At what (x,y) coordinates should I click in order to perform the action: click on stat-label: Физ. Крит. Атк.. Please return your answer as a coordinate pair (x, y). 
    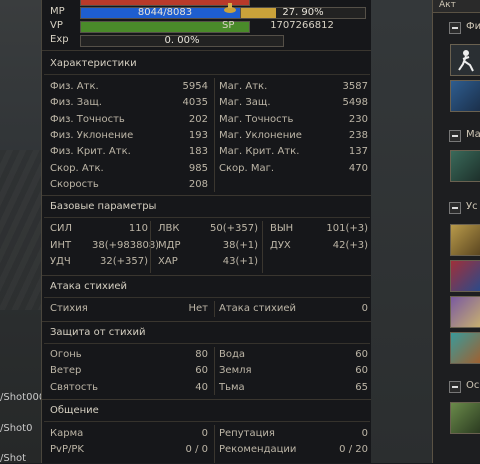
    Looking at the image, I should click on (90, 152).